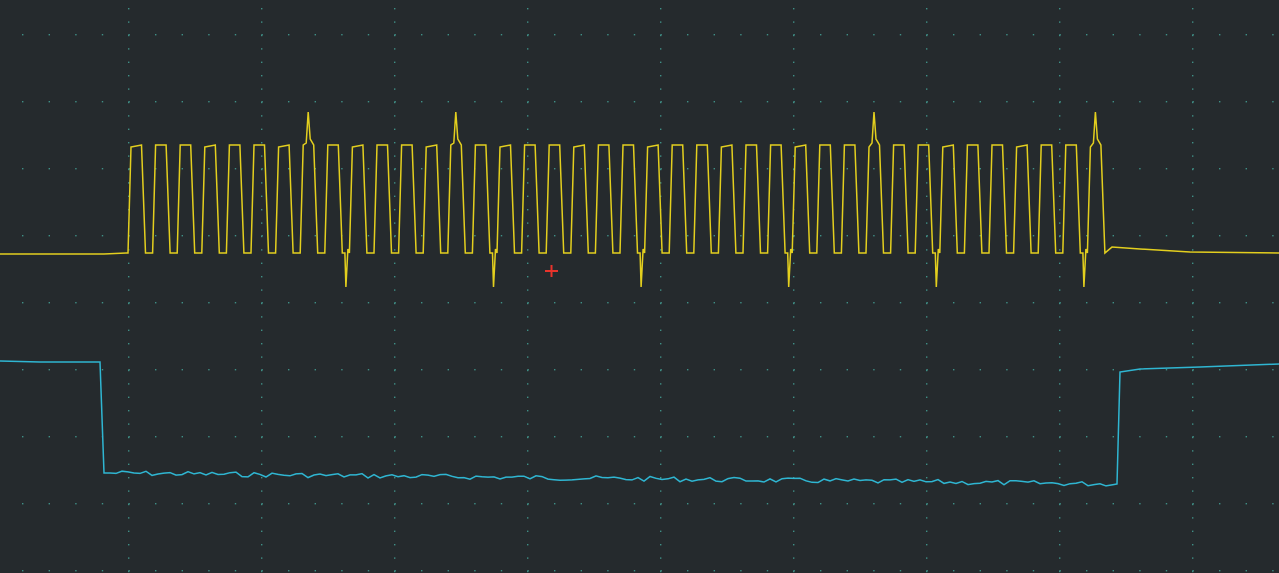 Image resolution: width=1279 pixels, height=573 pixels. Describe the element at coordinates (551, 271) in the screenshot. I see `trigger-crosshair-icon` at that location.